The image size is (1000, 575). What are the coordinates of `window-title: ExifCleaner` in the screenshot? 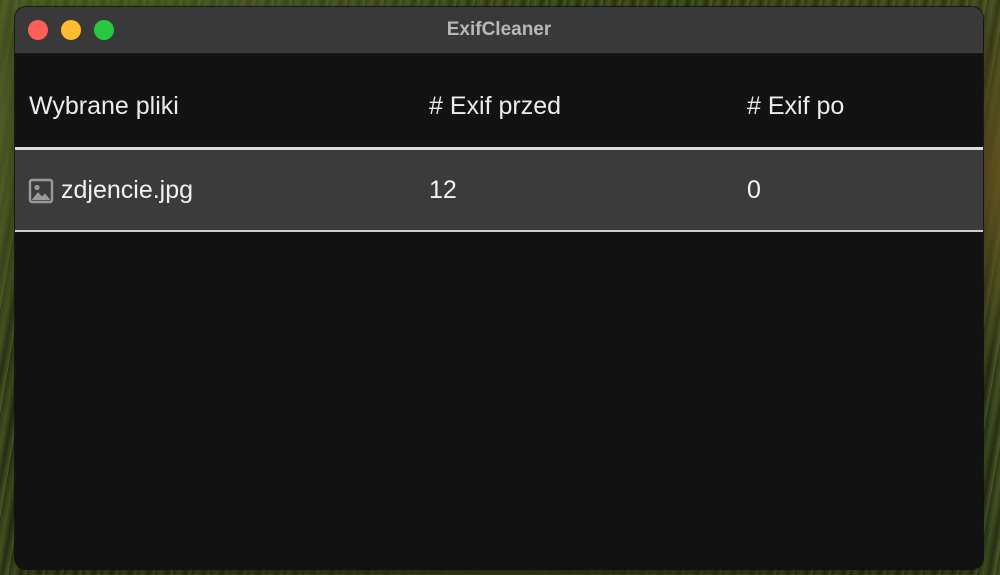 It's located at (499, 29).